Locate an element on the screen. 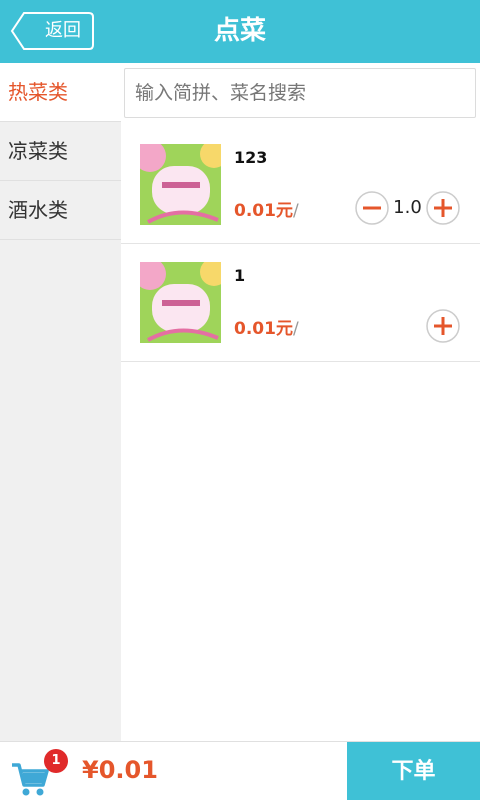 The width and height of the screenshot is (480, 800). cart-button is located at coordinates (30, 779).